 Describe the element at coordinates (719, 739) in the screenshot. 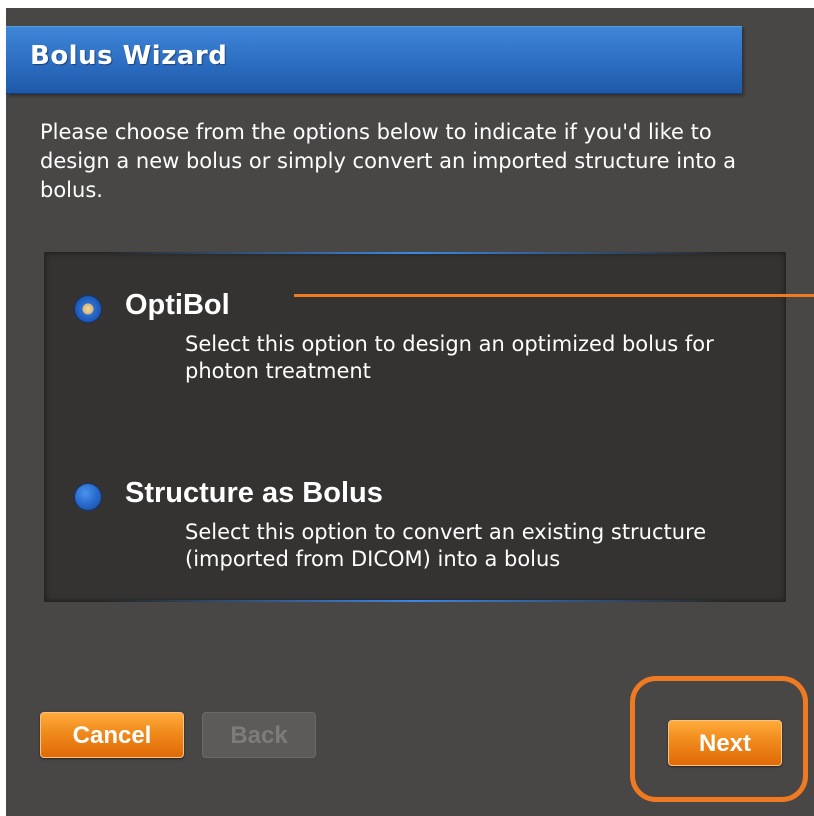

I see `next-button-highlight` at that location.